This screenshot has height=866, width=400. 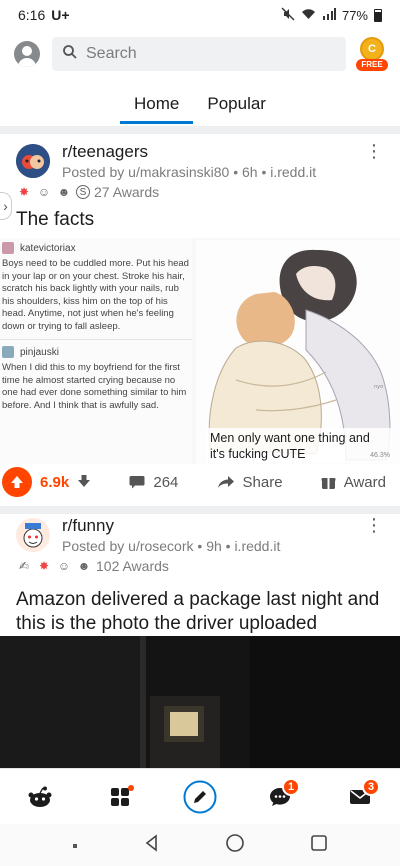 I want to click on share-label: Share, so click(x=262, y=482).